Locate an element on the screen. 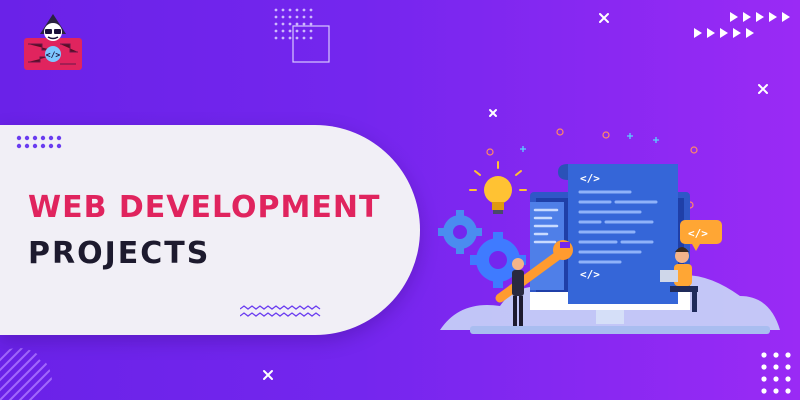 This screenshot has height=400, width=800. gear-icon is located at coordinates (460, 232).